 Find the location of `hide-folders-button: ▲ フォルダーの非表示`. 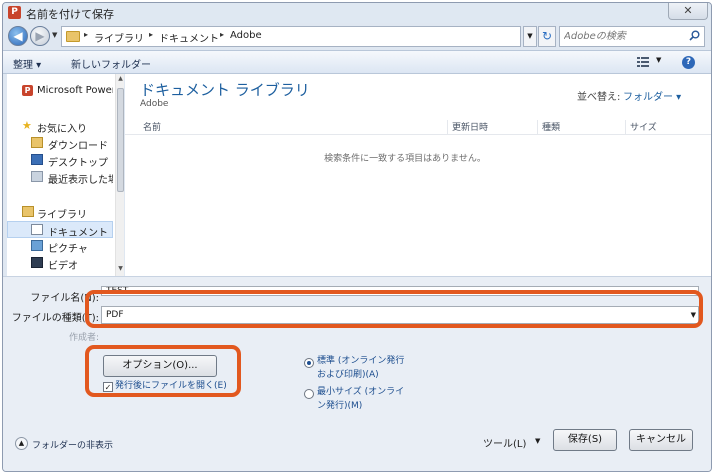

hide-folders-button: ▲ フォルダーの非表示 is located at coordinates (70, 444).